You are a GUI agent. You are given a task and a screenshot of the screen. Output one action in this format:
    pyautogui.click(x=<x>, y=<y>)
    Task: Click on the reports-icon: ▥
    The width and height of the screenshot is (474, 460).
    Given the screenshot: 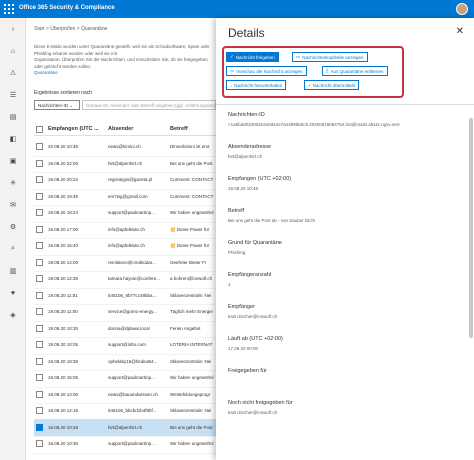 What is the action you would take?
    pyautogui.click(x=13, y=271)
    